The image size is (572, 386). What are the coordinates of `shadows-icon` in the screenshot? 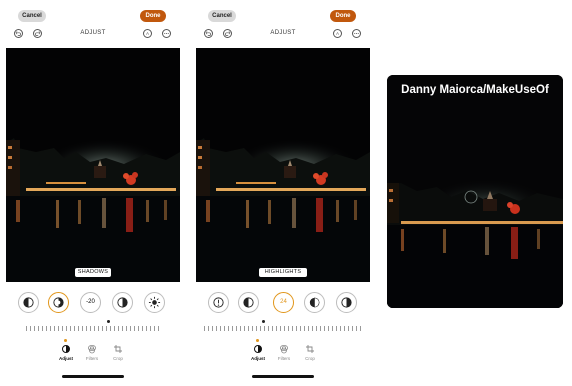 It's located at (314, 302).